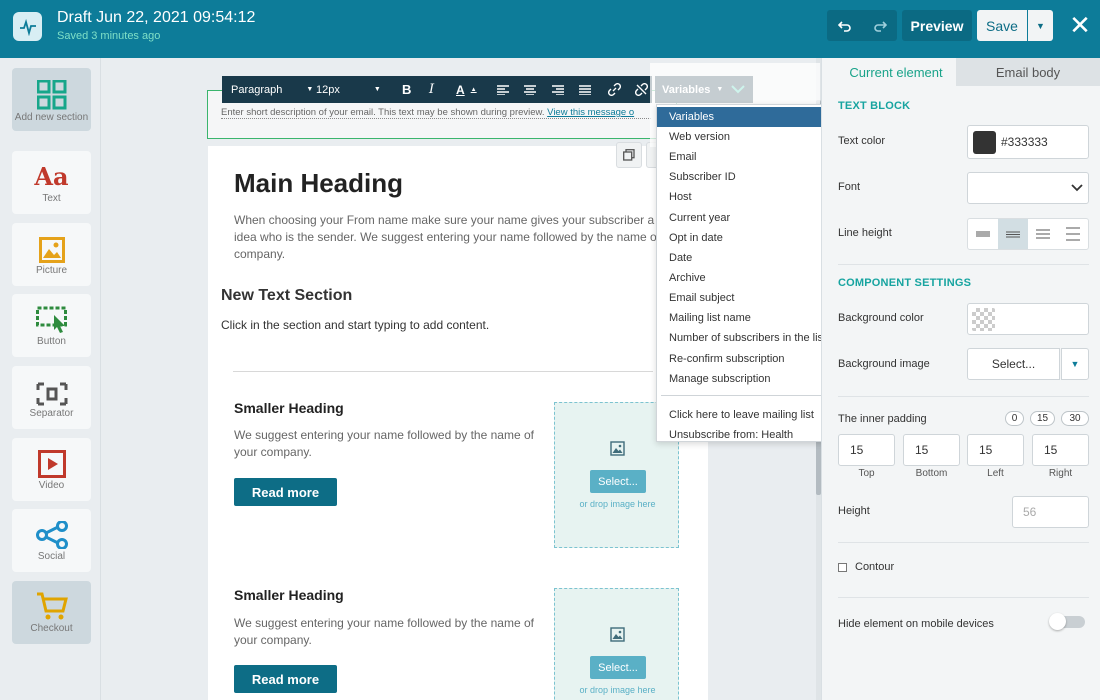  I want to click on line-height-loose-icon, so click(1073, 234).